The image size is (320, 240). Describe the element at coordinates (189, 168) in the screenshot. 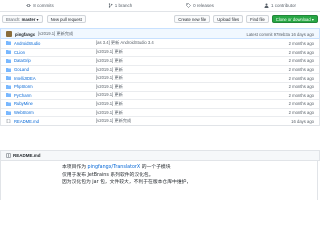

I see `readme-line: 本项目作为 pingfangx/TranslatorX 的一个子模块` at that location.